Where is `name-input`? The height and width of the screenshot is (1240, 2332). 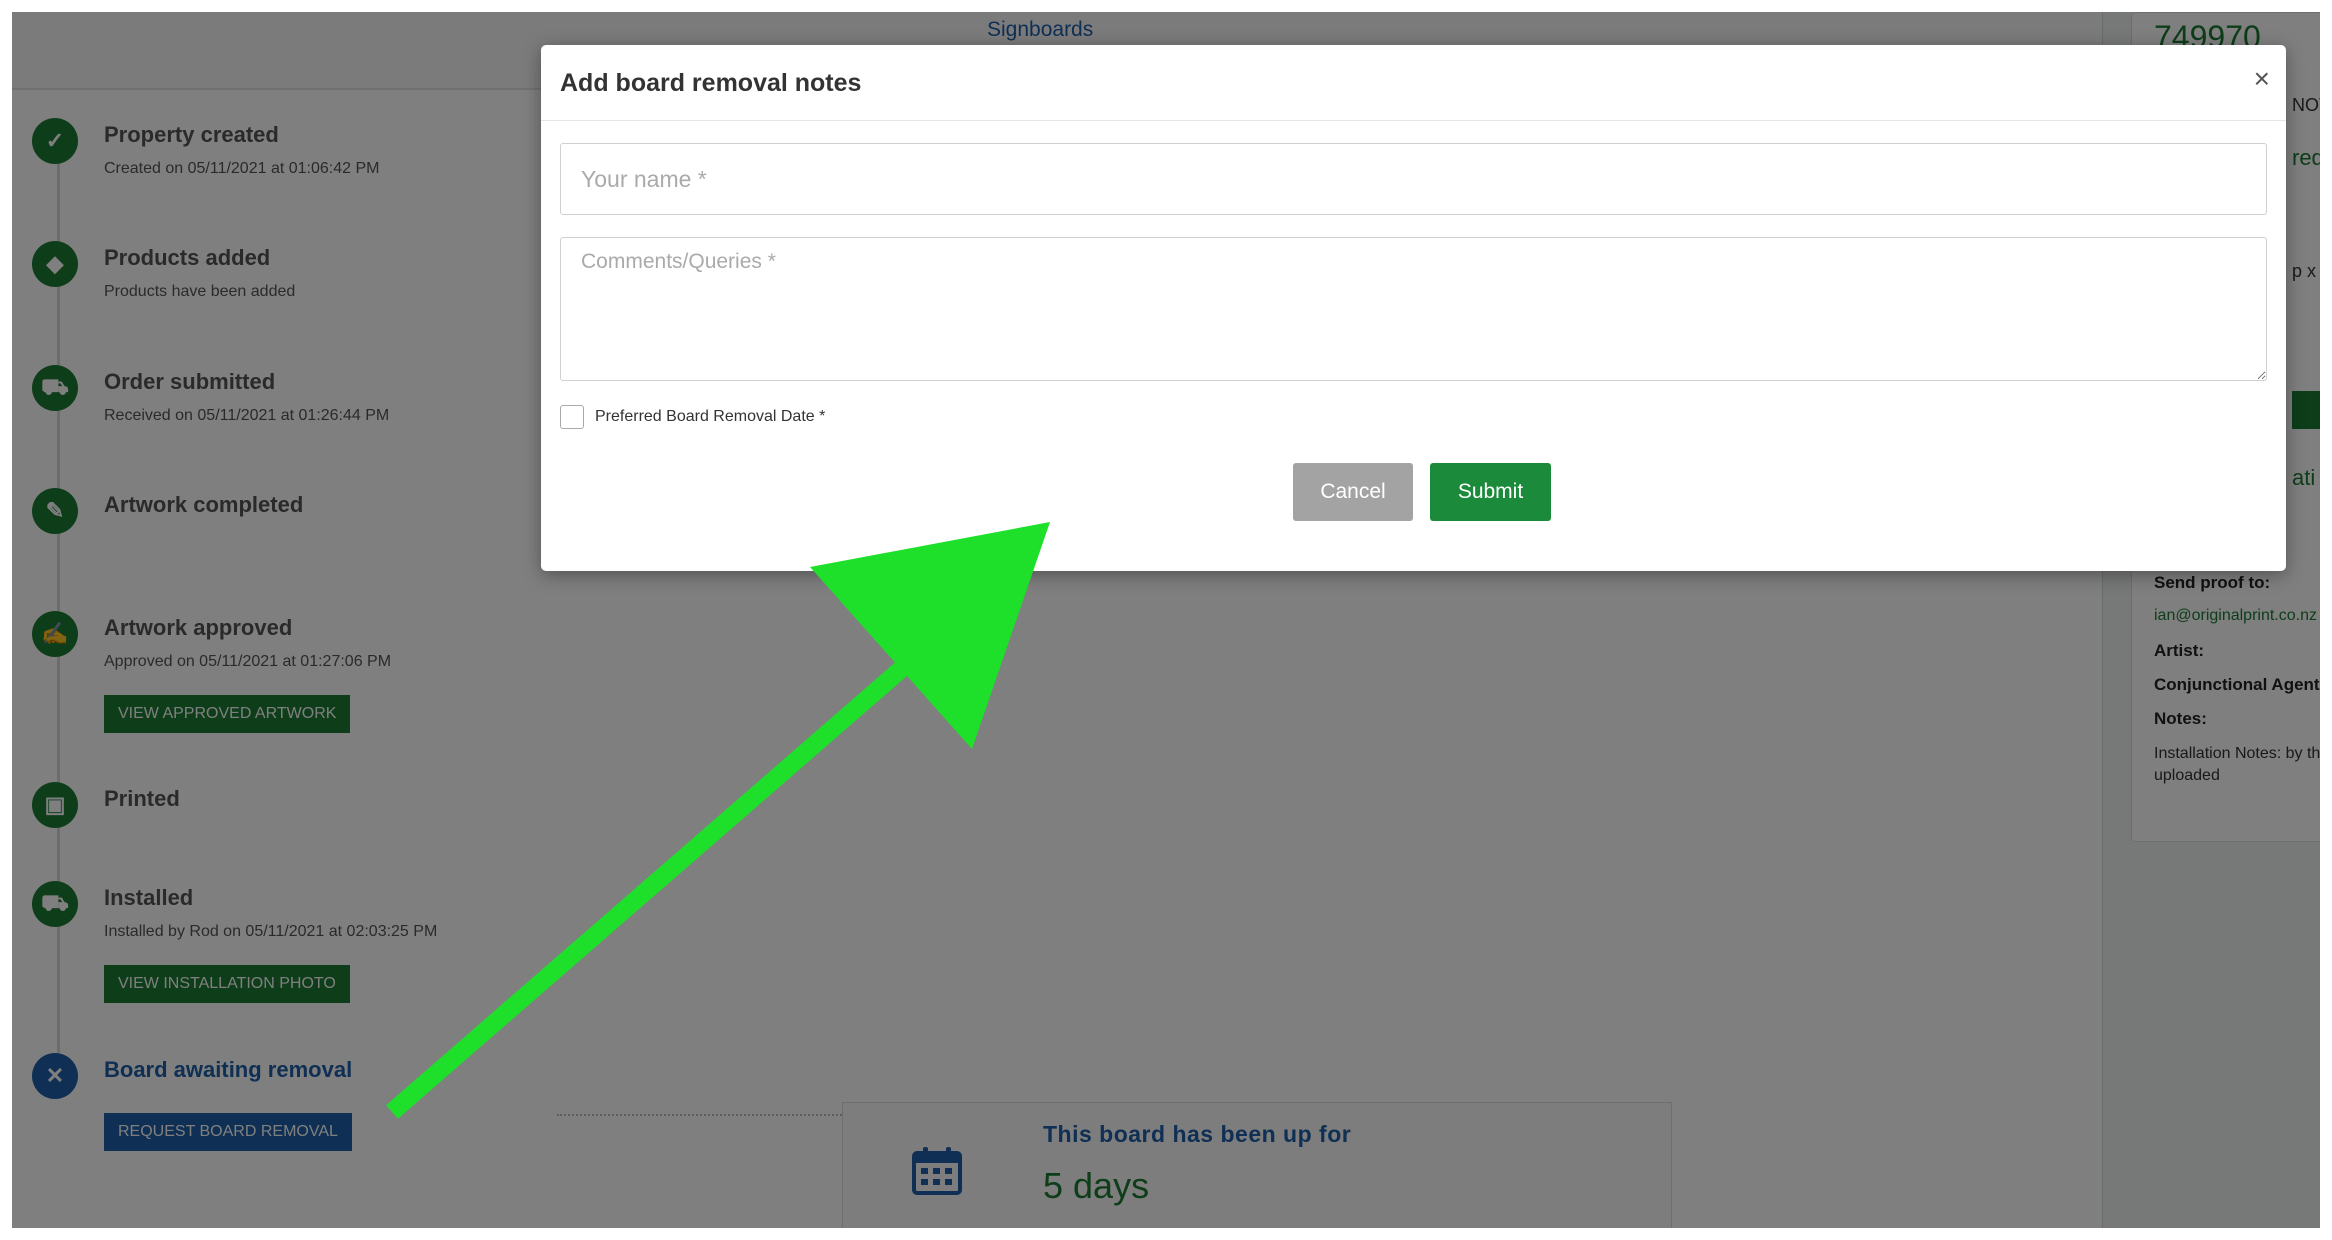
name-input is located at coordinates (1413, 179).